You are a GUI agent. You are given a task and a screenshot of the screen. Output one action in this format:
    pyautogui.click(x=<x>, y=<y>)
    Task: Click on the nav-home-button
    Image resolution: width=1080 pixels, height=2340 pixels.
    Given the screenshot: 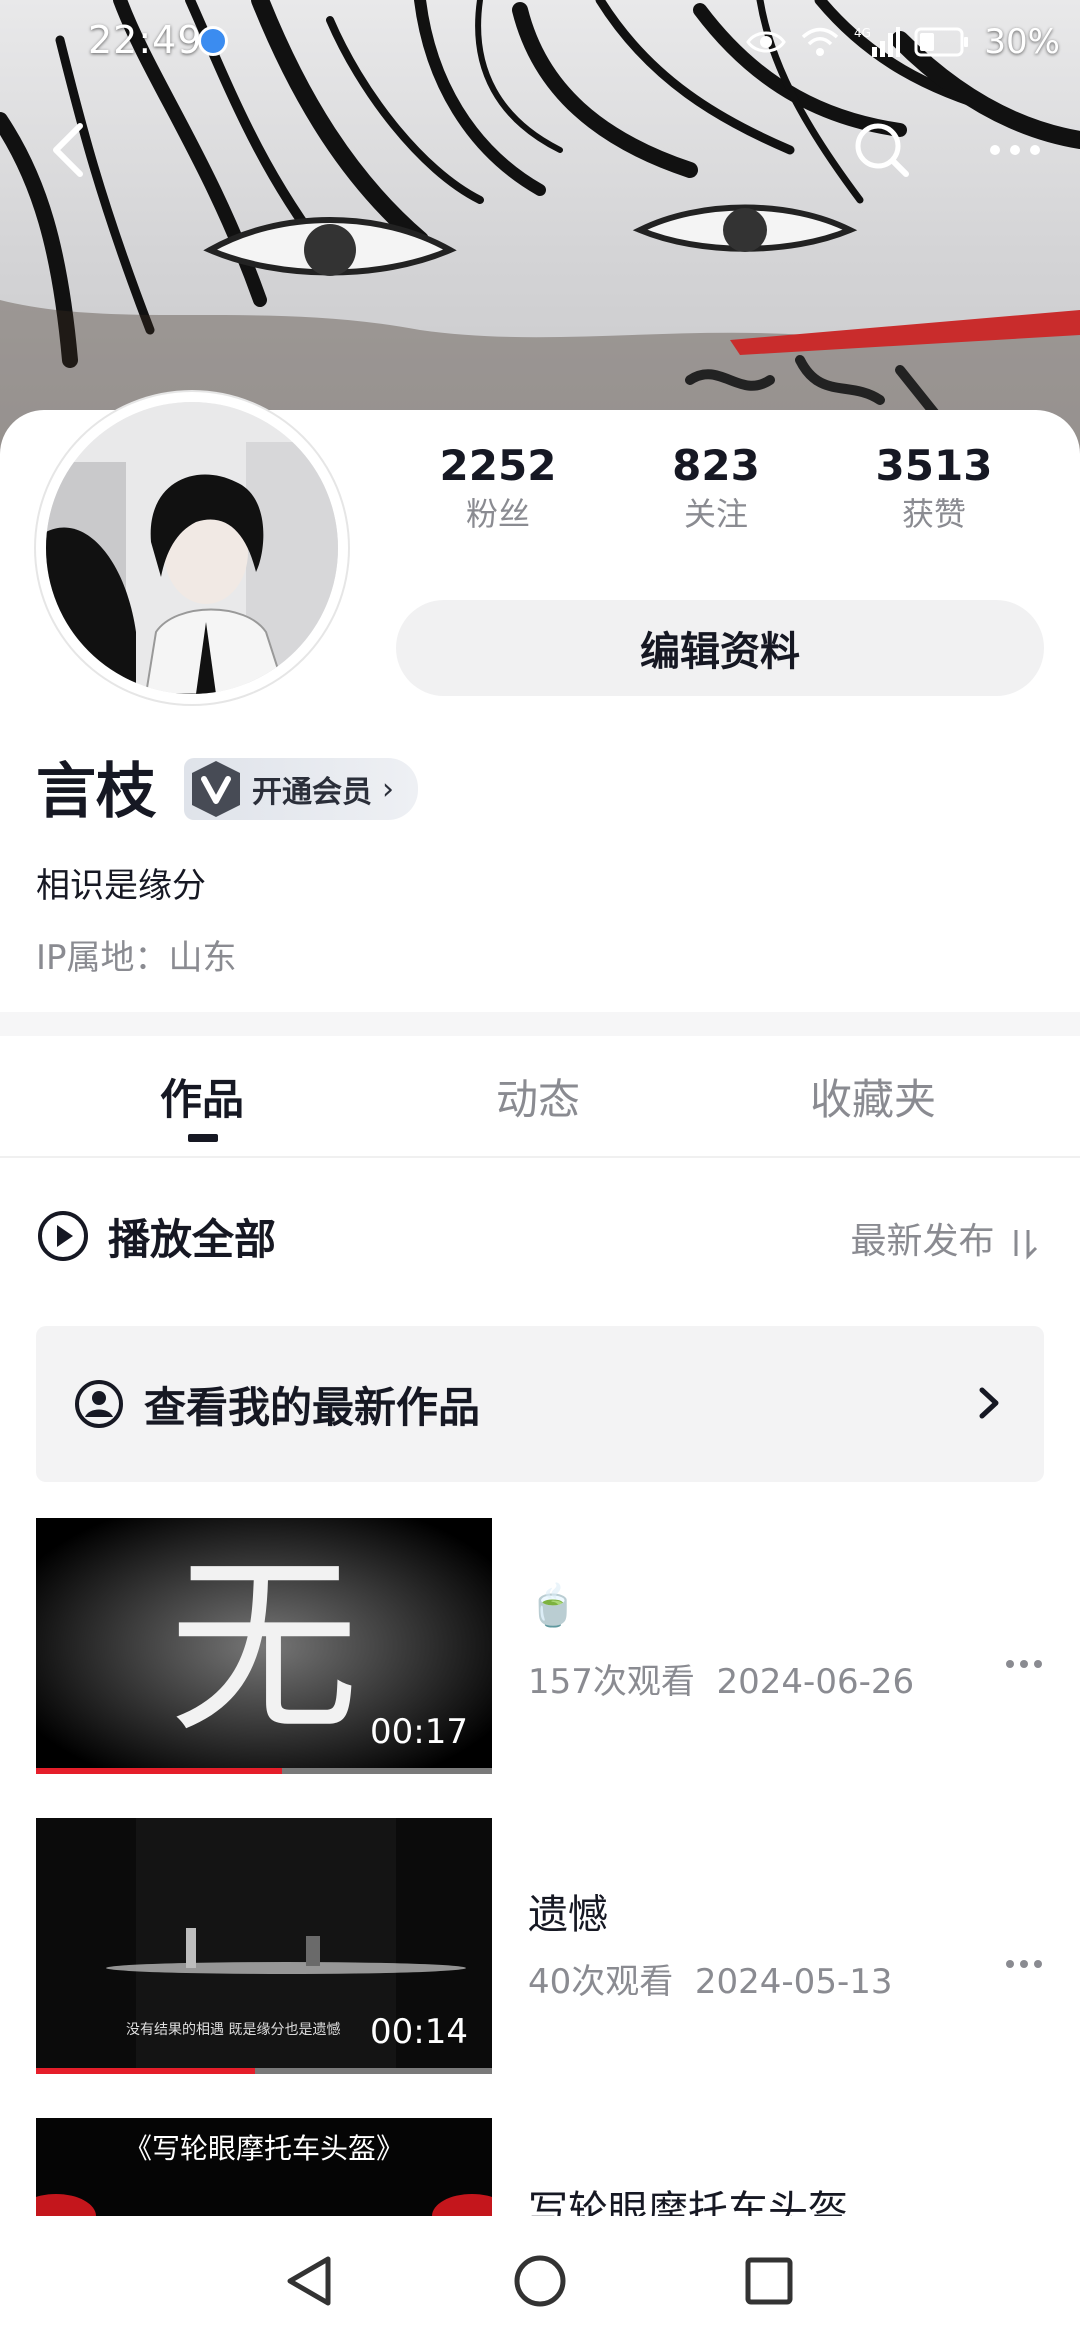 What is the action you would take?
    pyautogui.click(x=540, y=2281)
    